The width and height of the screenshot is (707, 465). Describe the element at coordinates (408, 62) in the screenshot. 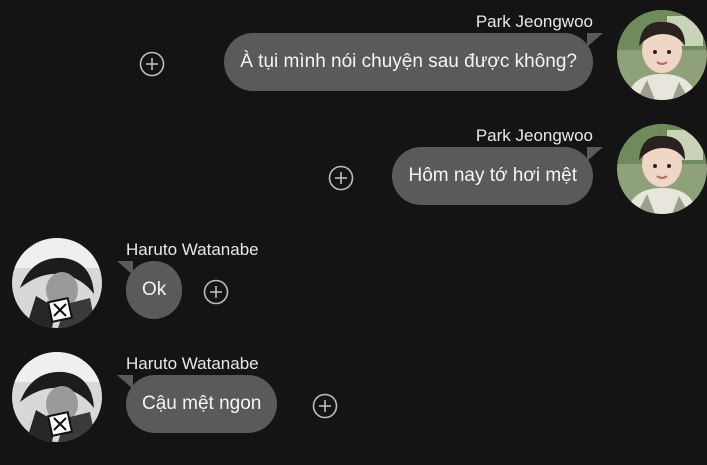

I see `message-bubble: À tụi mình nói chuyện sau được không?` at that location.